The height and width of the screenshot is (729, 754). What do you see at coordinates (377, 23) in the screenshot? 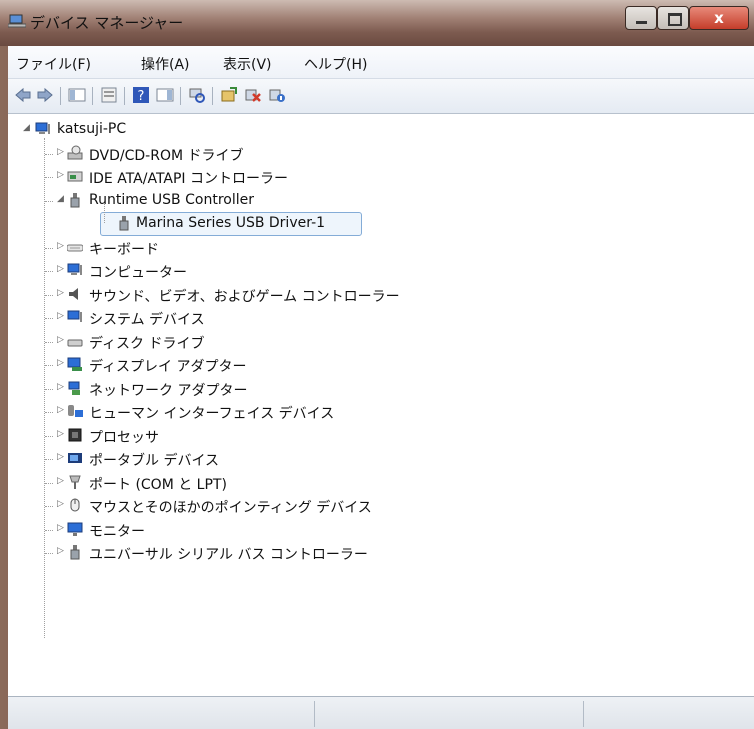
I see `title-bar: デバイス マネージャー x` at bounding box center [377, 23].